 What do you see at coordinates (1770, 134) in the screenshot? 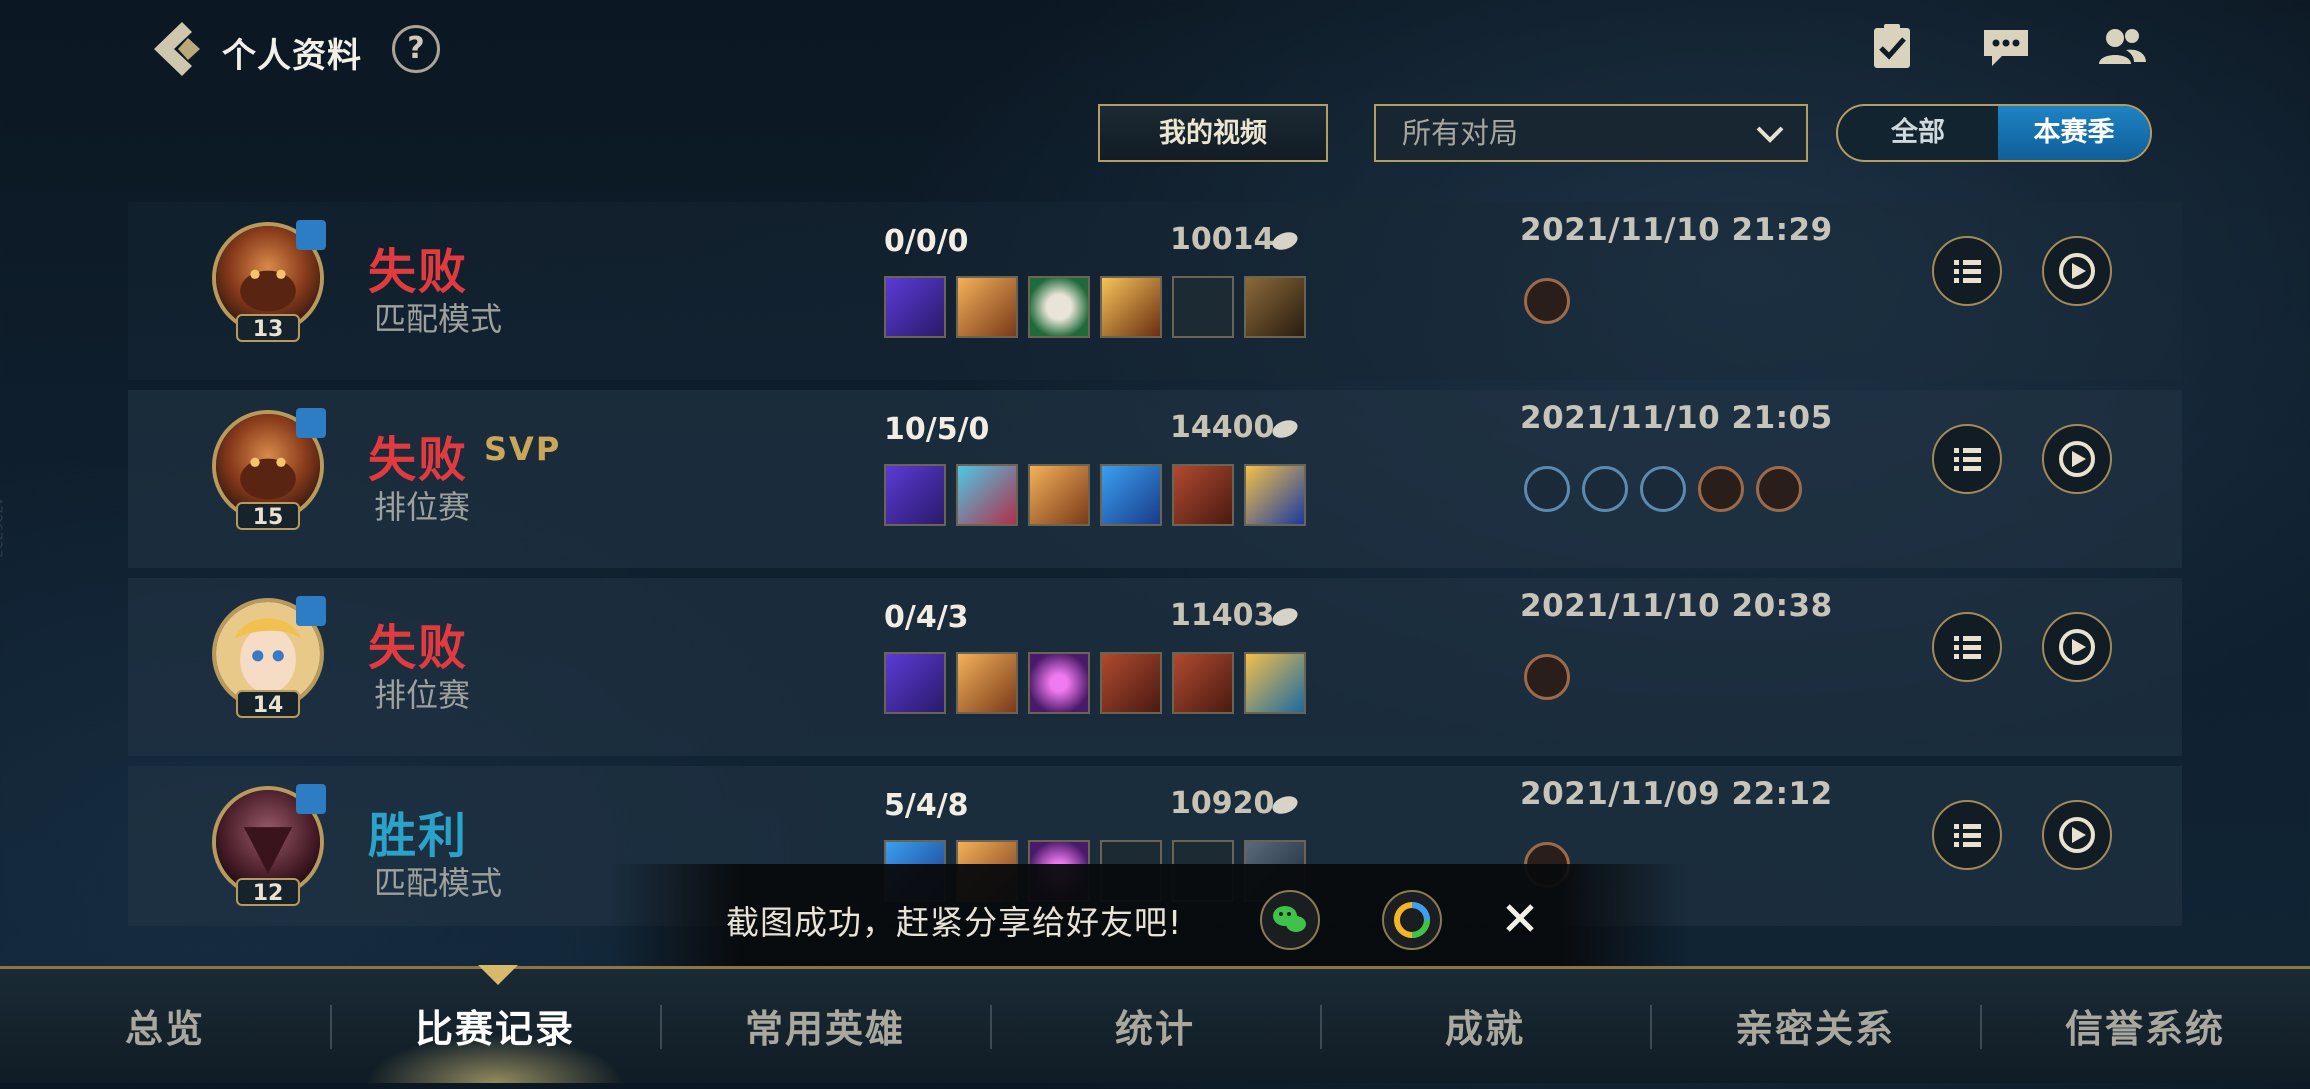
I see `chevron-down-icon` at bounding box center [1770, 134].